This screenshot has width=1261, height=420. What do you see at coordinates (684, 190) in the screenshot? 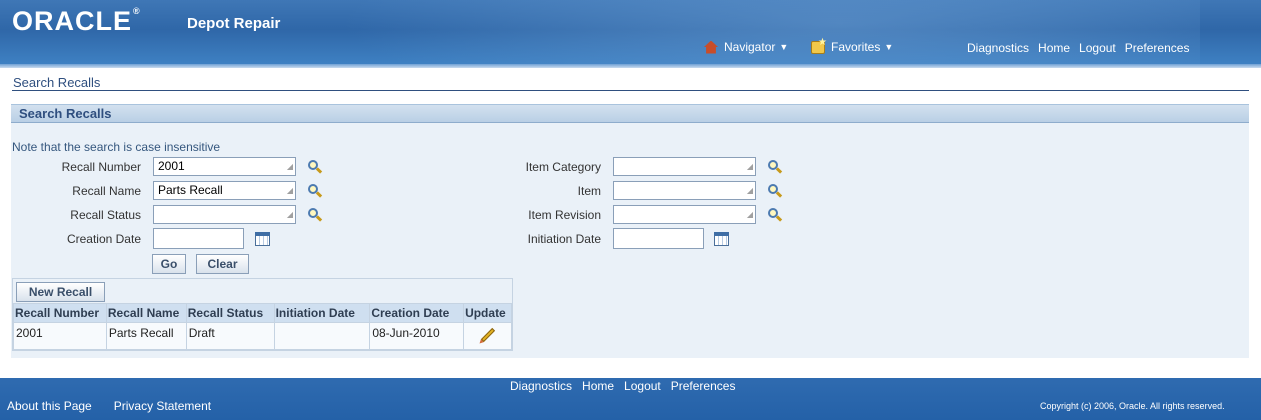
I see `item-field: ◢` at bounding box center [684, 190].